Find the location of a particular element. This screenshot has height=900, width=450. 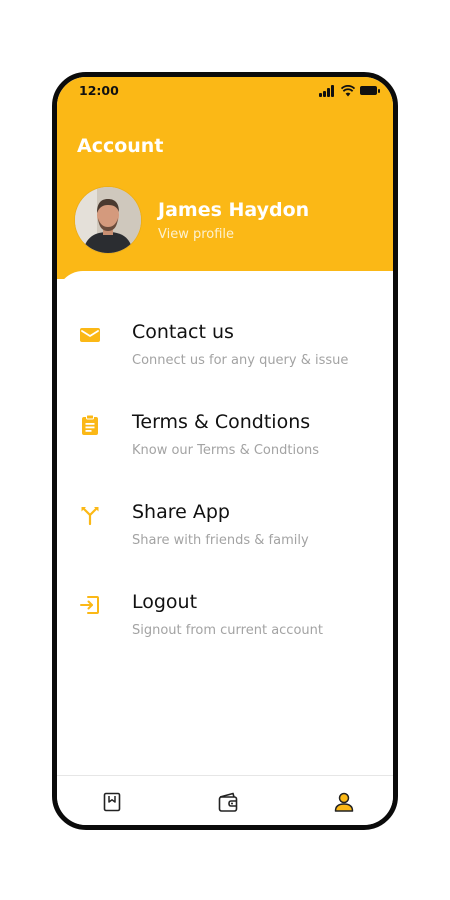

menu-item-subtitle: Share with friends & family is located at coordinates (220, 540).